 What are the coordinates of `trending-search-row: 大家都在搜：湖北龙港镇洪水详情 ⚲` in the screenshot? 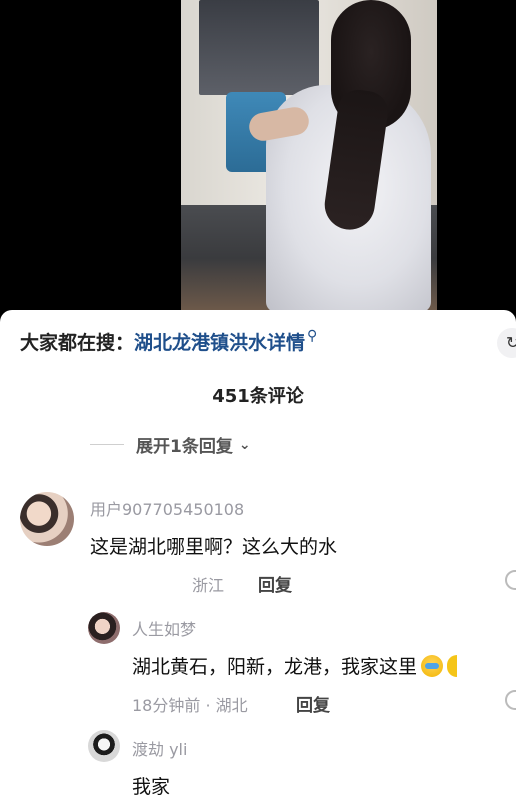 It's located at (168, 341).